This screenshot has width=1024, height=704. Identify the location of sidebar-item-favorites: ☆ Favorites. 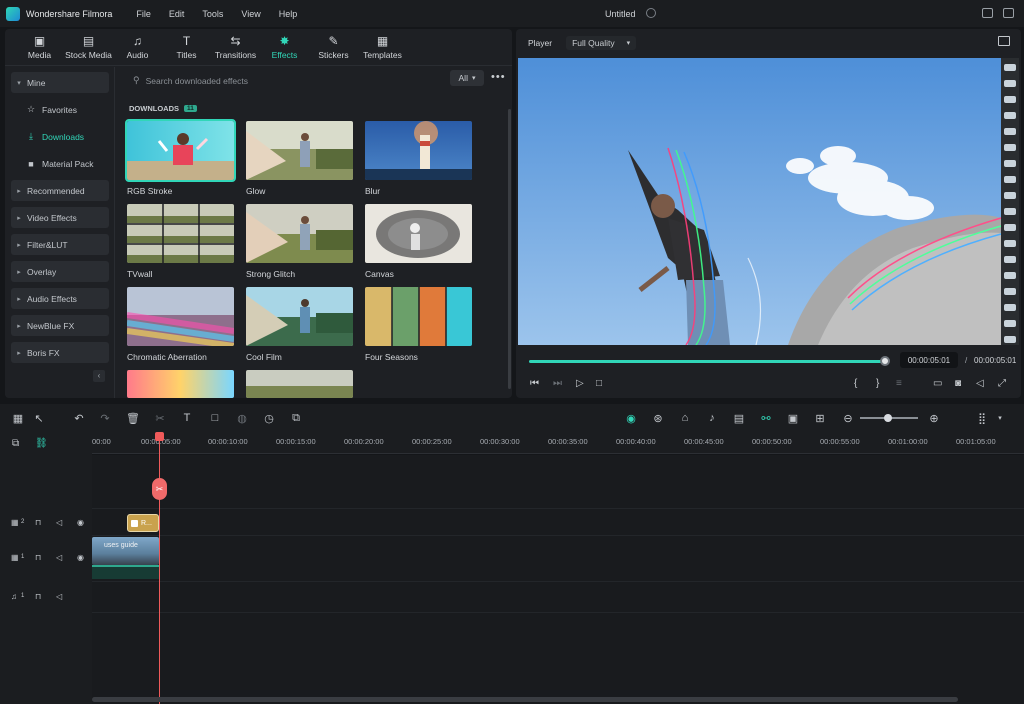
(60, 109).